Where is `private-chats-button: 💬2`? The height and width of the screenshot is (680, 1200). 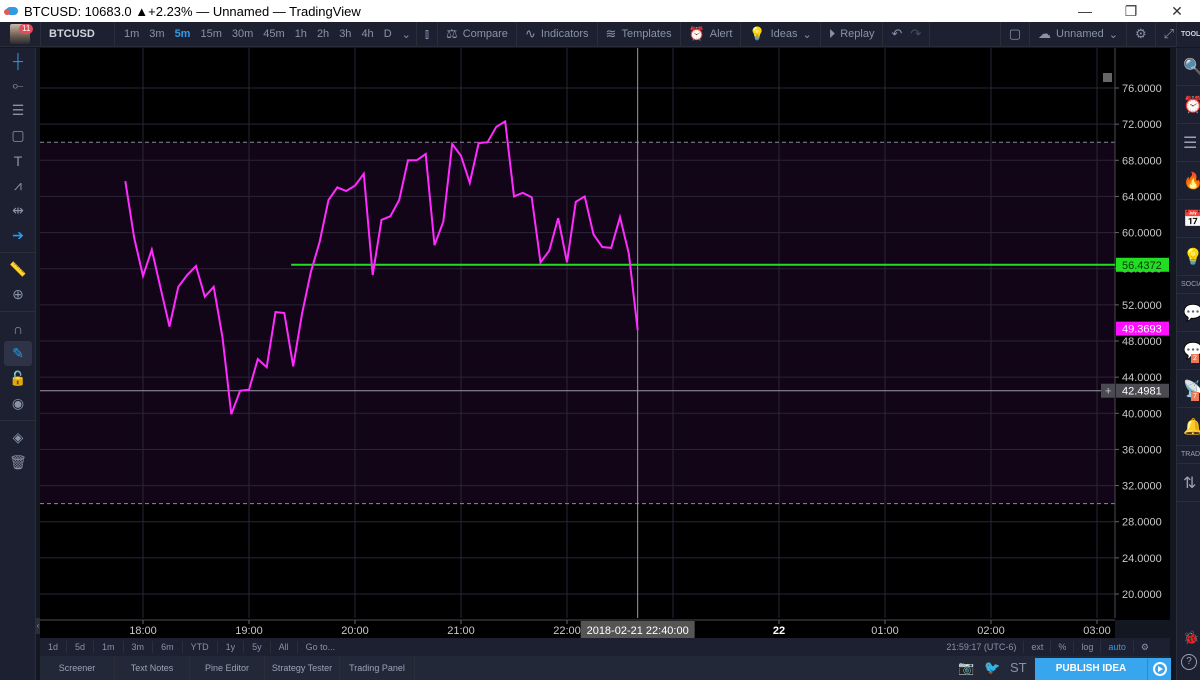
private-chats-button: 💬2 is located at coordinates (1188, 351).